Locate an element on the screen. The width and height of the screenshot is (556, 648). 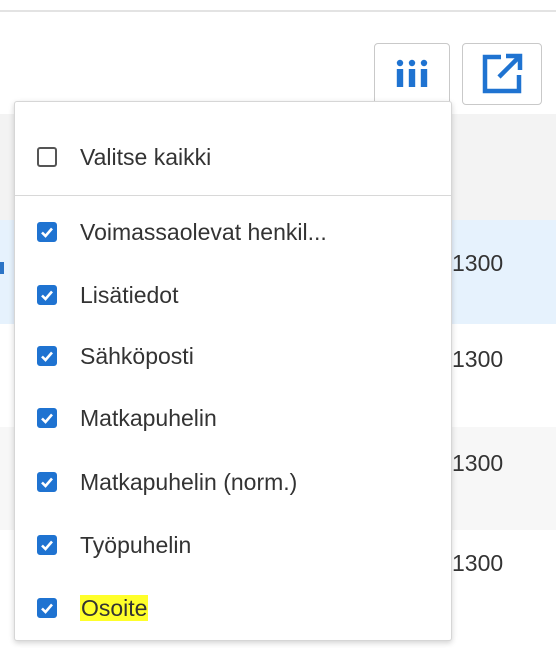
dropdown-divider is located at coordinates (233, 195).